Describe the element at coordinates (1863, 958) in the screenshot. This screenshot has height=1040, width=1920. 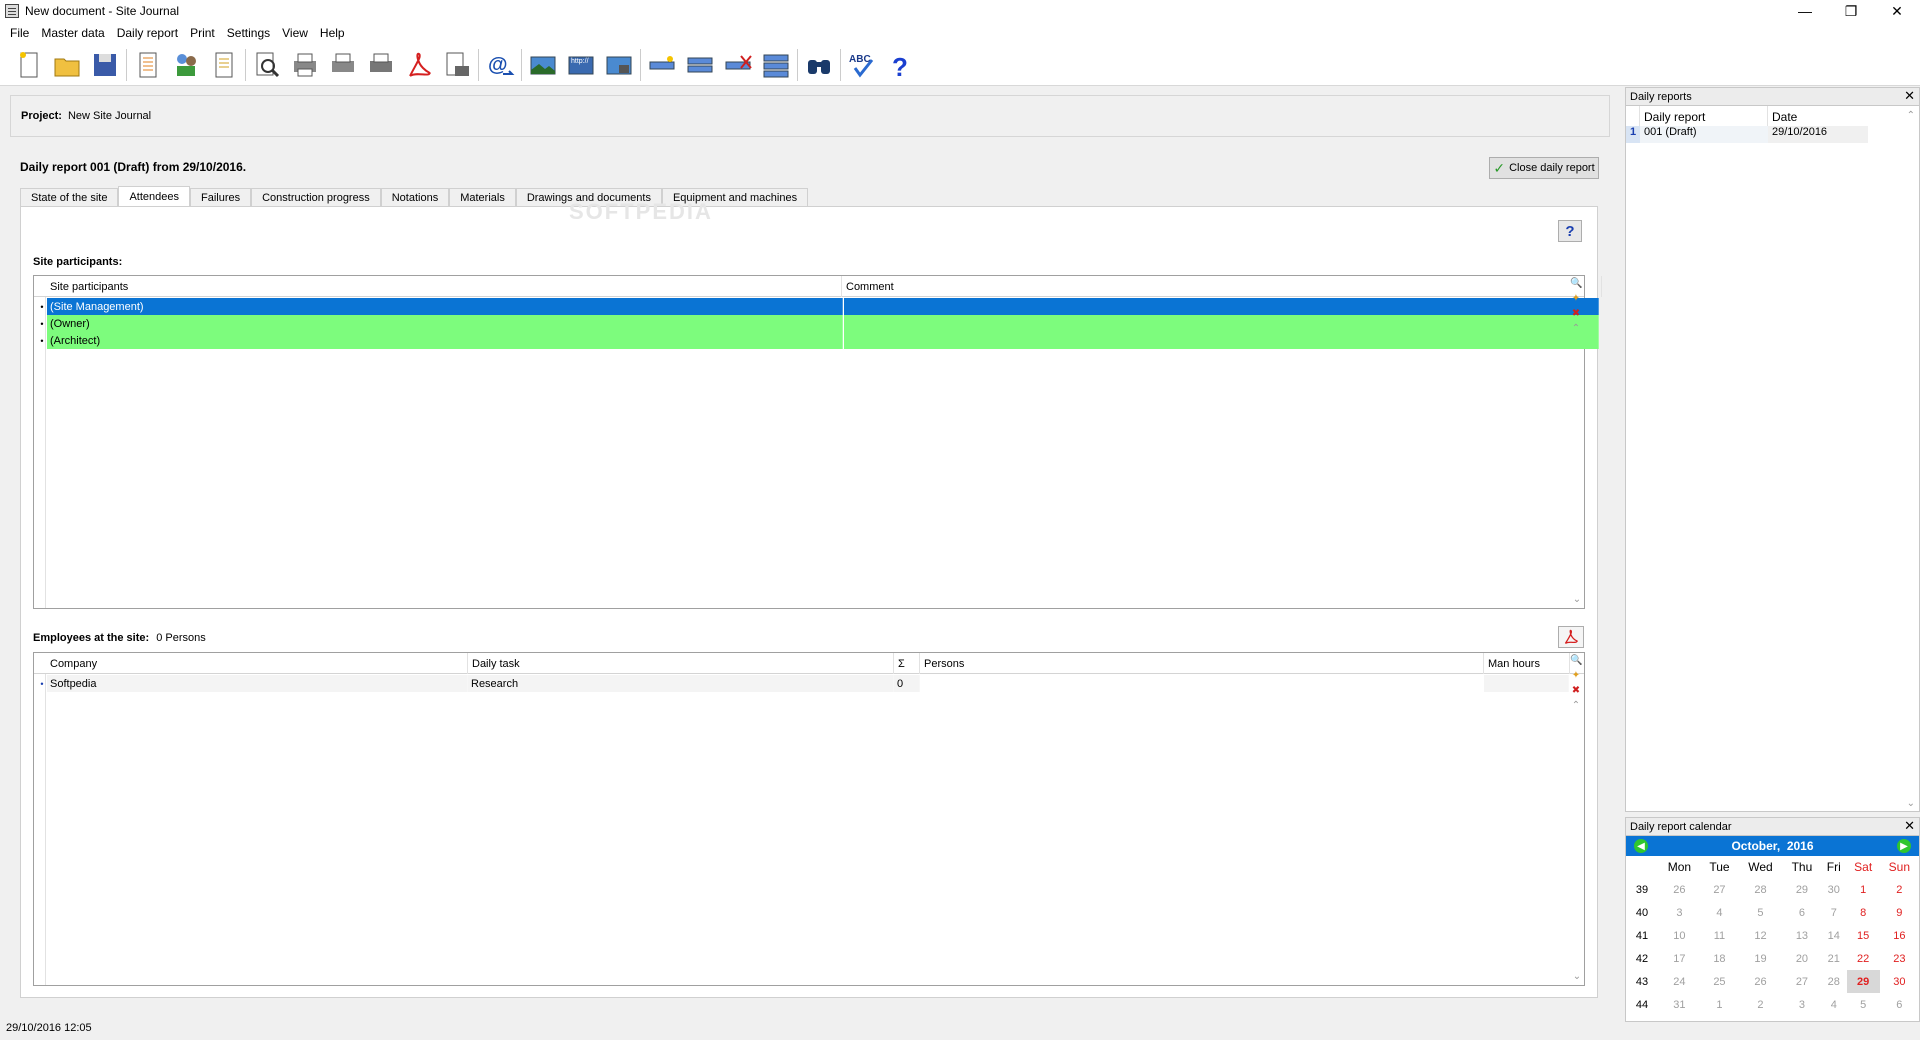
I see `calendar-day: 22` at that location.